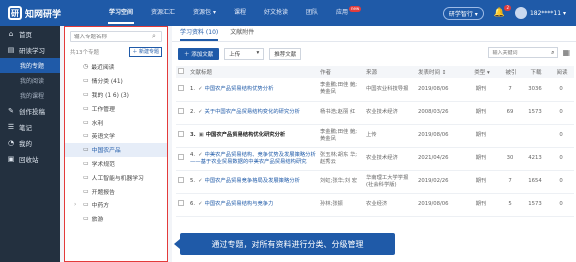 The width and height of the screenshot is (576, 262). Describe the element at coordinates (200, 88) in the screenshot. I see `status-icon: ✓` at that location.